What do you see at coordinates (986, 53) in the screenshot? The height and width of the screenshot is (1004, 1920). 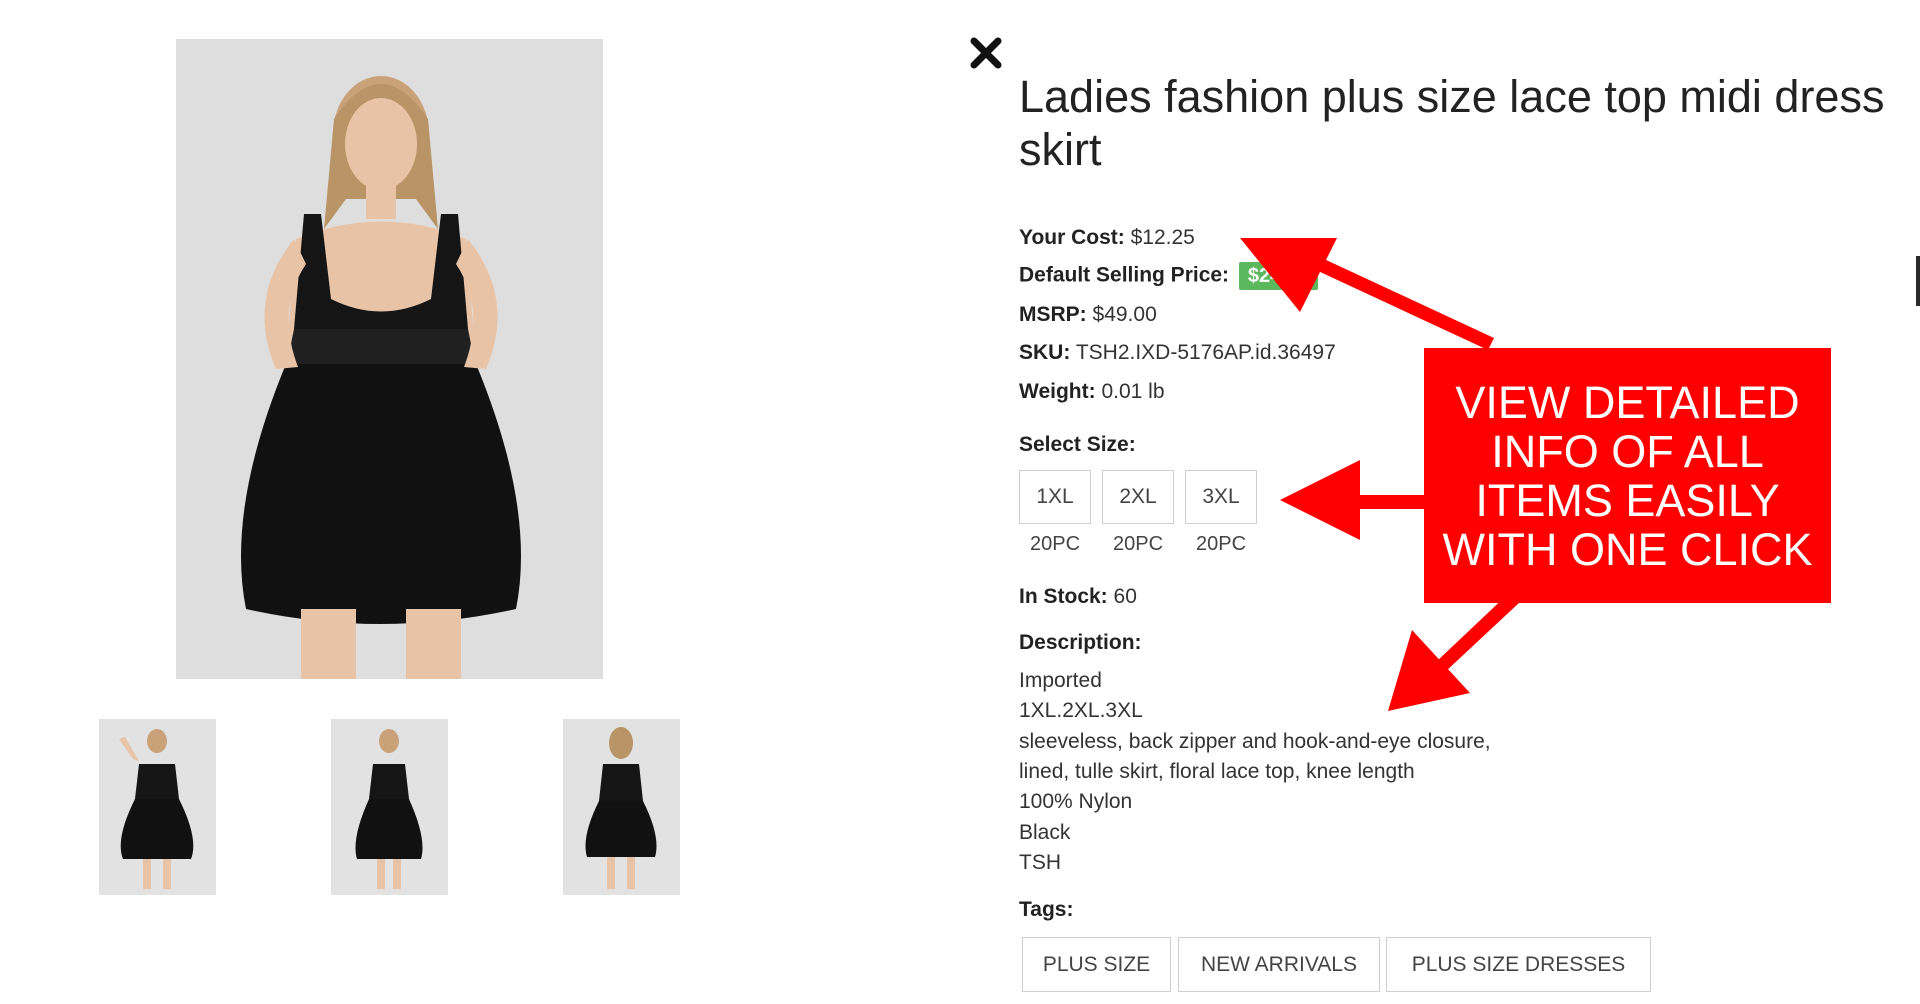 I see `close-icon` at bounding box center [986, 53].